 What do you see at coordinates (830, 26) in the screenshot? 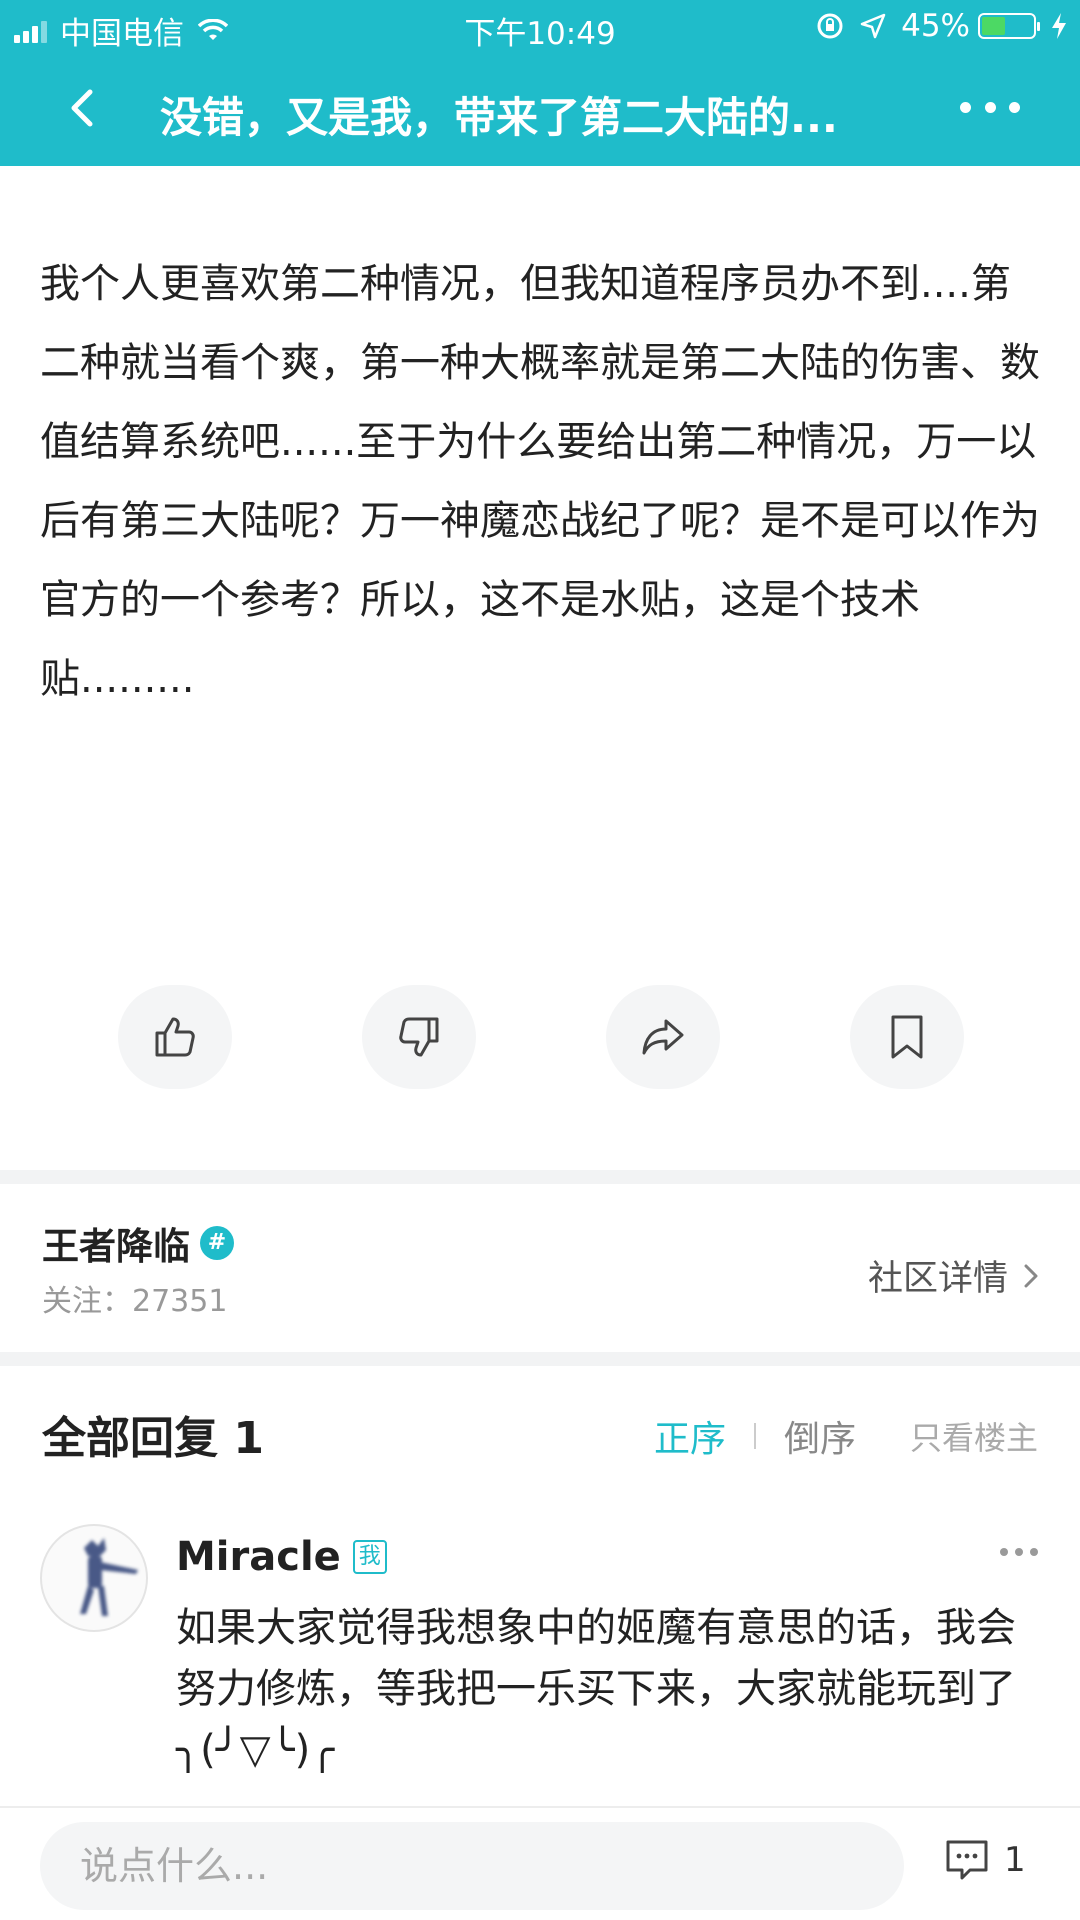
I see `orientation-lock-icon` at bounding box center [830, 26].